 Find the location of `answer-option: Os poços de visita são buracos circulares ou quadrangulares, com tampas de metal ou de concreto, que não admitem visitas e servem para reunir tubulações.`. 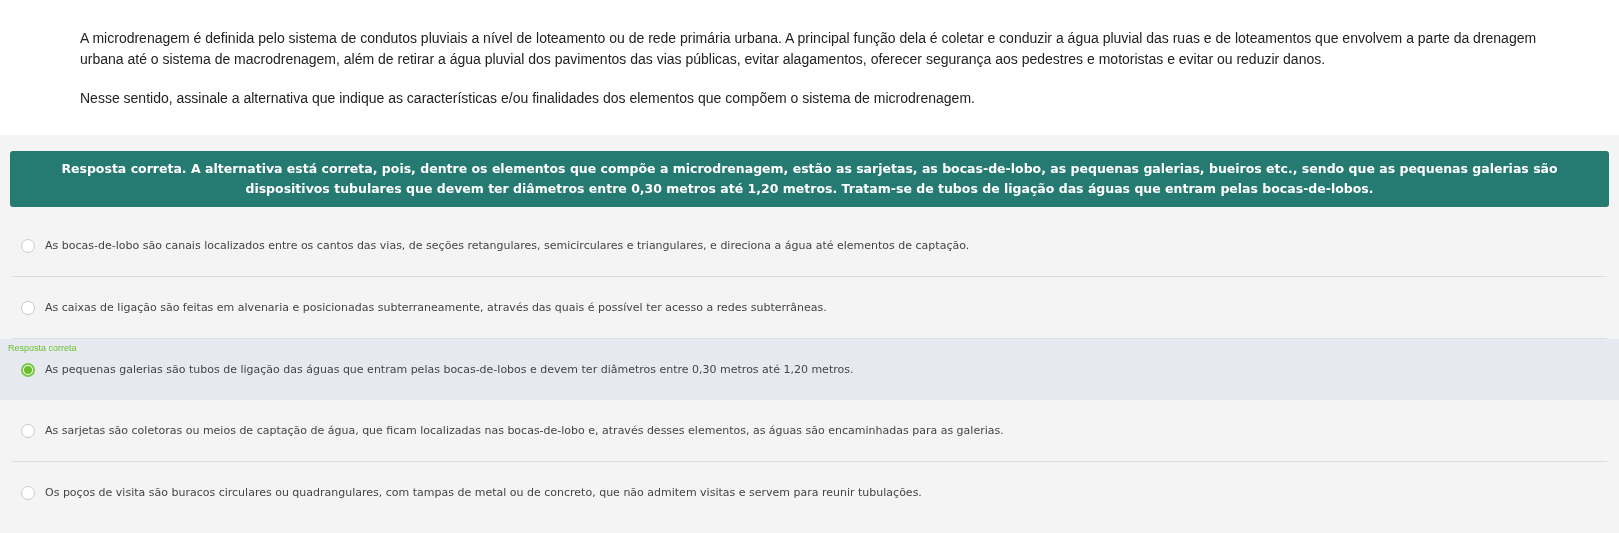

answer-option: Os poços de visita são buracos circulares ou quadrangulares, com tampas de metal ou de concreto, que não admitem visitas e servem para reunir tubulações. is located at coordinates (809, 492).